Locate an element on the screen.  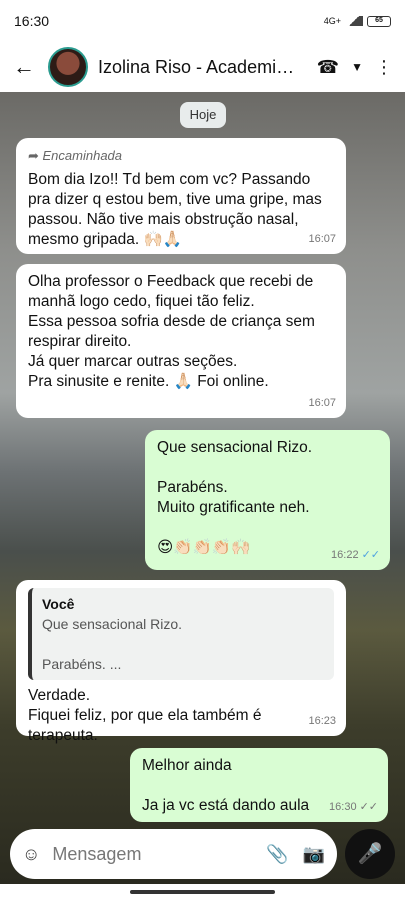
chat-header: ← Izolina Riso - Academia... ☎ ▼ ⋮ is located at coordinates (202, 67).